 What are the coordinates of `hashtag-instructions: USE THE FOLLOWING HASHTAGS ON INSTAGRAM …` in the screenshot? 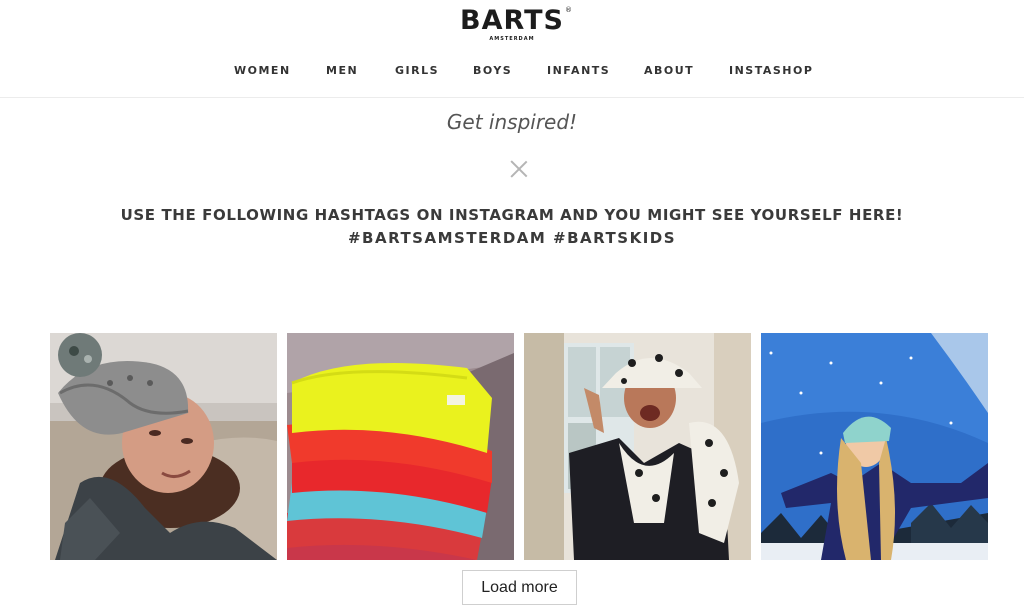 It's located at (512, 215).